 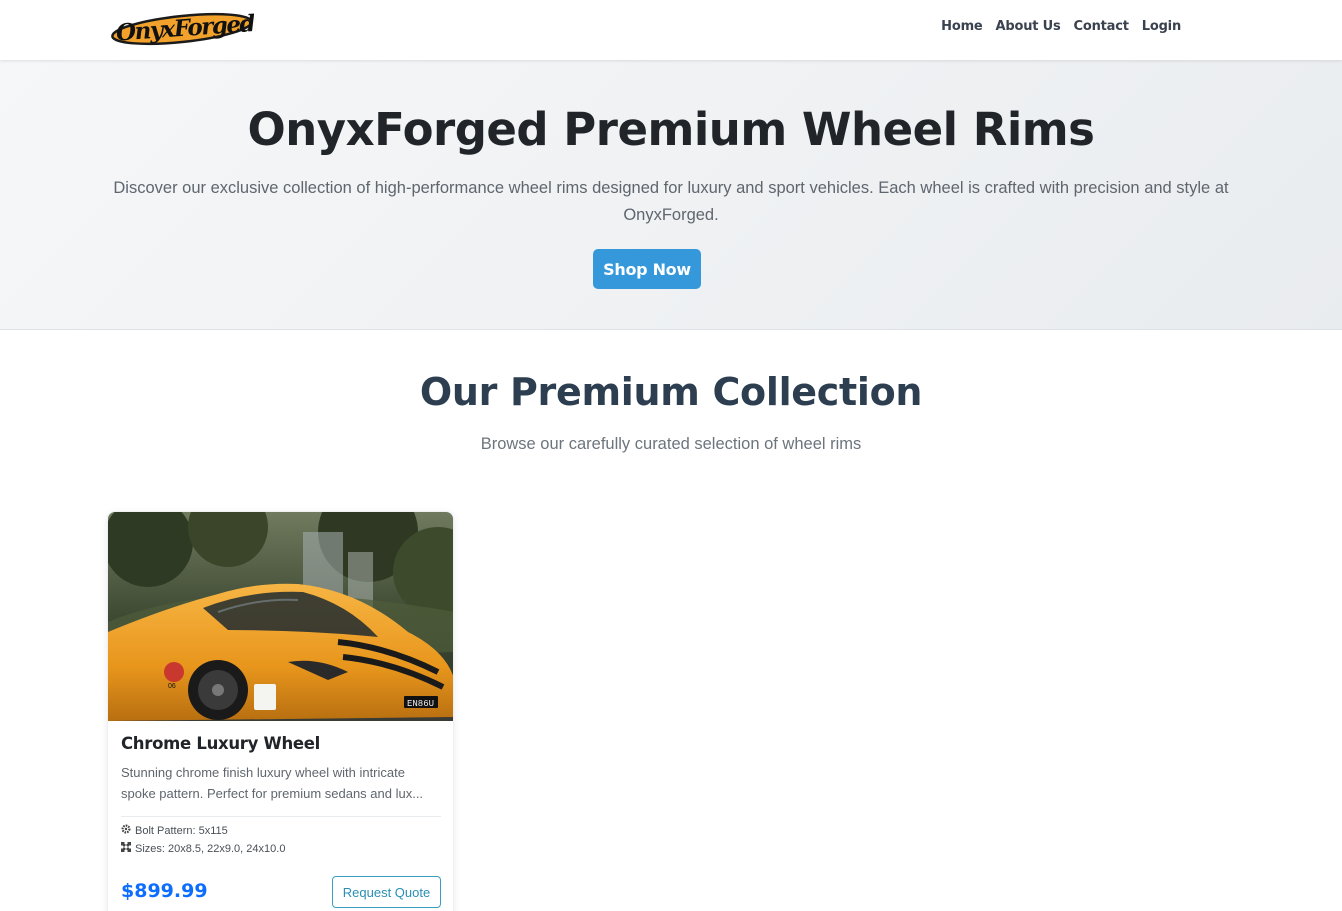 What do you see at coordinates (164, 891) in the screenshot?
I see `product-price: $899.99` at bounding box center [164, 891].